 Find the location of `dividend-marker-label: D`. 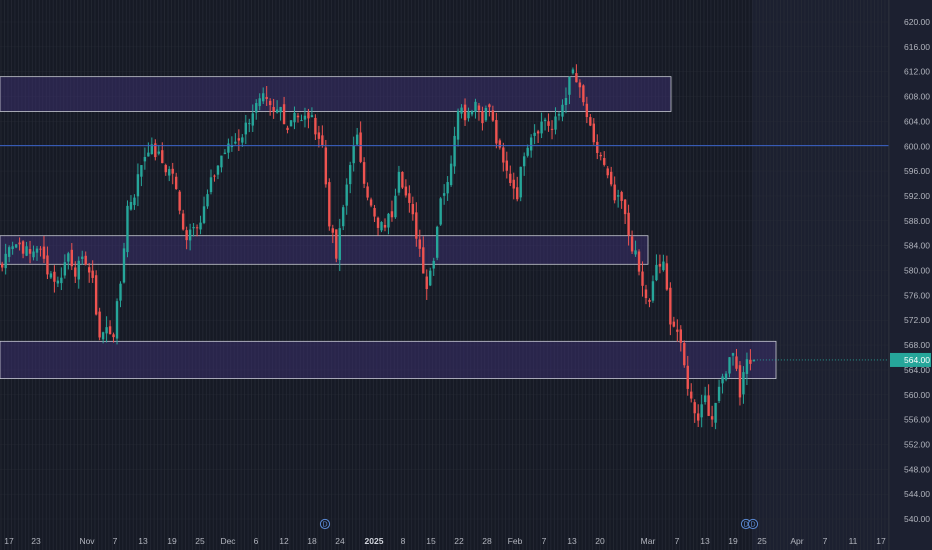

dividend-marker-label: D is located at coordinates (752, 525).